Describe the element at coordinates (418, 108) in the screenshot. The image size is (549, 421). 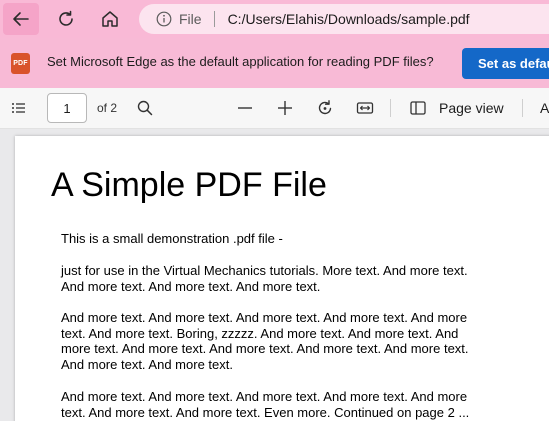
I see `page-view-icon` at that location.